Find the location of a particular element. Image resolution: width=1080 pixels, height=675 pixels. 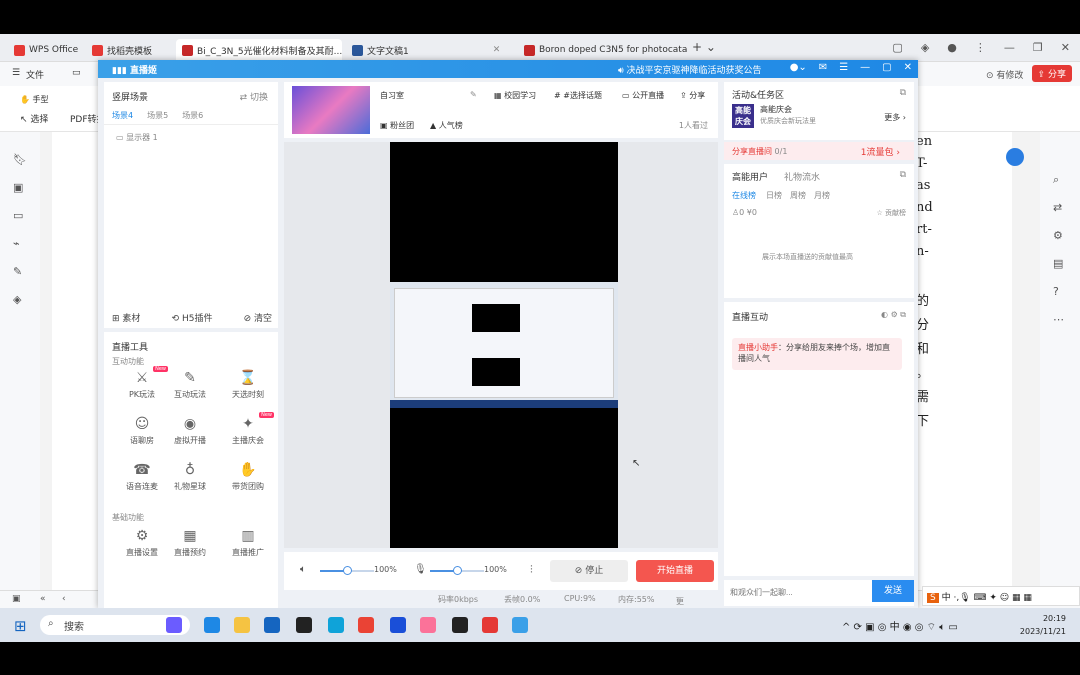

promo-title: 高能庆会 is located at coordinates (776, 109).